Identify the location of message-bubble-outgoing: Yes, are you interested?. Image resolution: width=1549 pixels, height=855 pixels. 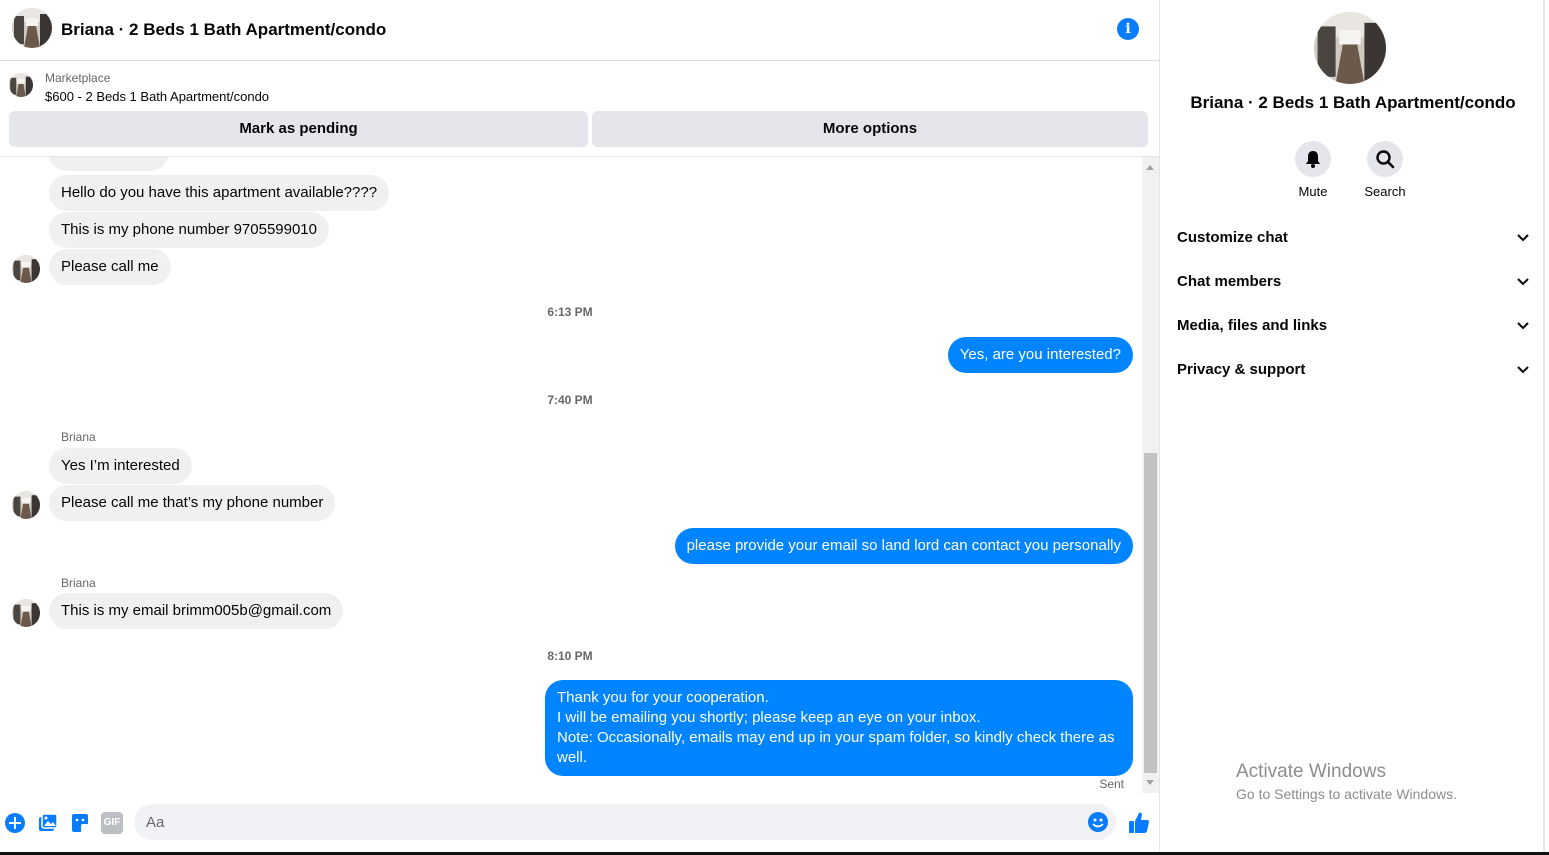
(1040, 355).